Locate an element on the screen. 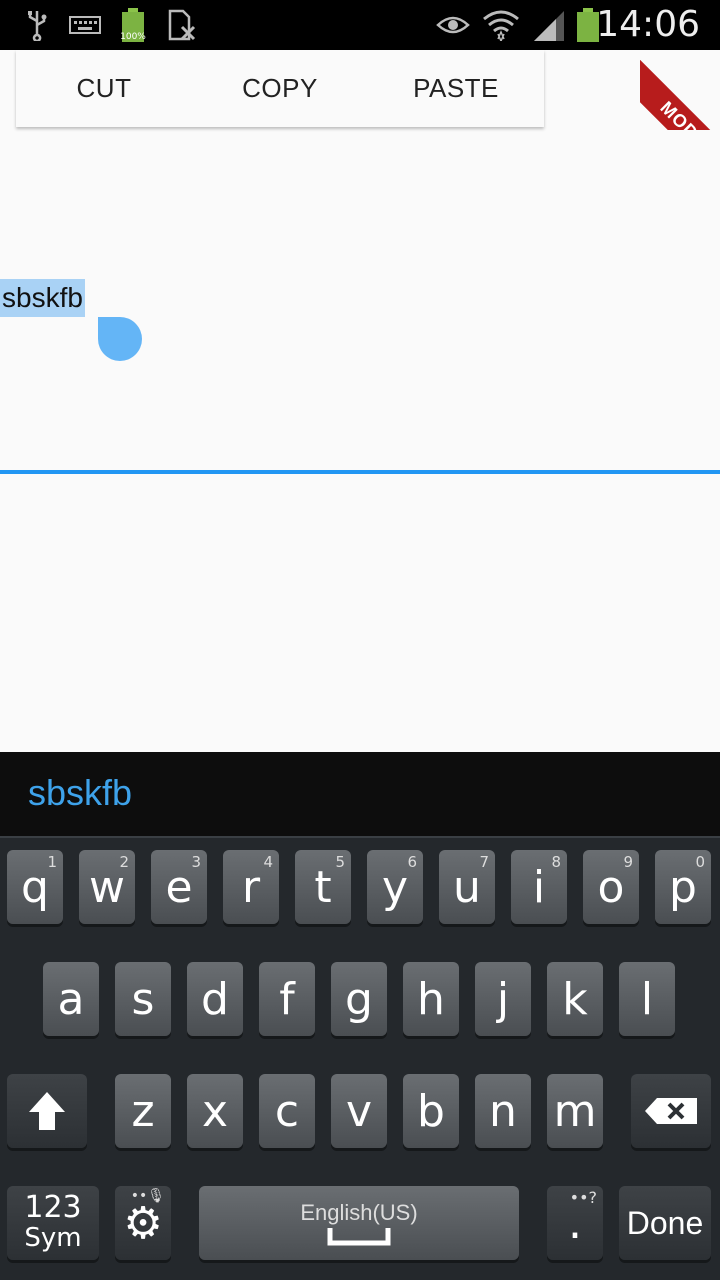 This screenshot has height=1280, width=720. backspace-key is located at coordinates (671, 1111).